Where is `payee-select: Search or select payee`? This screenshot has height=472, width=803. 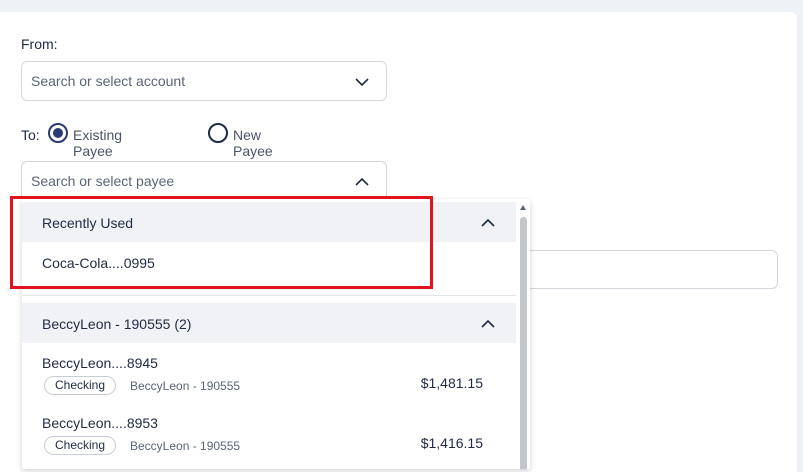
payee-select: Search or select payee is located at coordinates (204, 181).